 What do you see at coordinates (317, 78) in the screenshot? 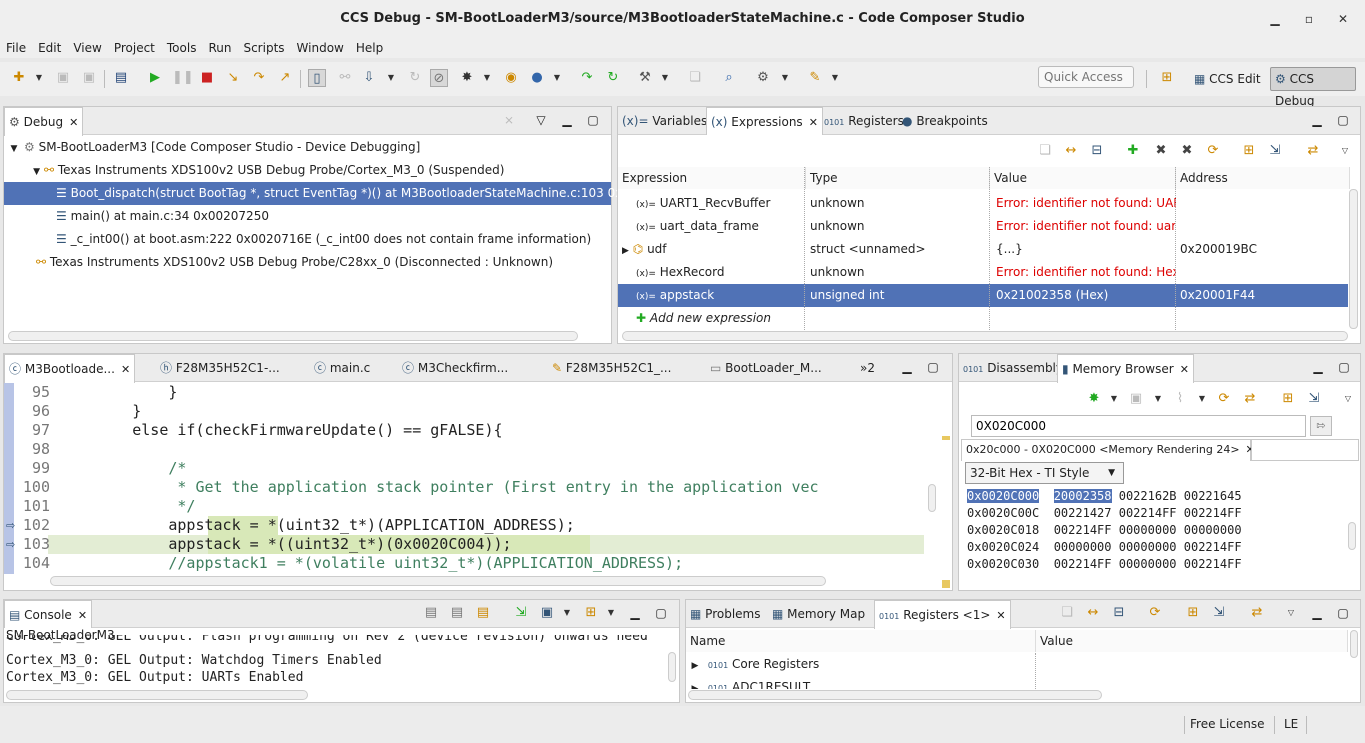
I see `instruction-step-icon: ▯` at bounding box center [317, 78].